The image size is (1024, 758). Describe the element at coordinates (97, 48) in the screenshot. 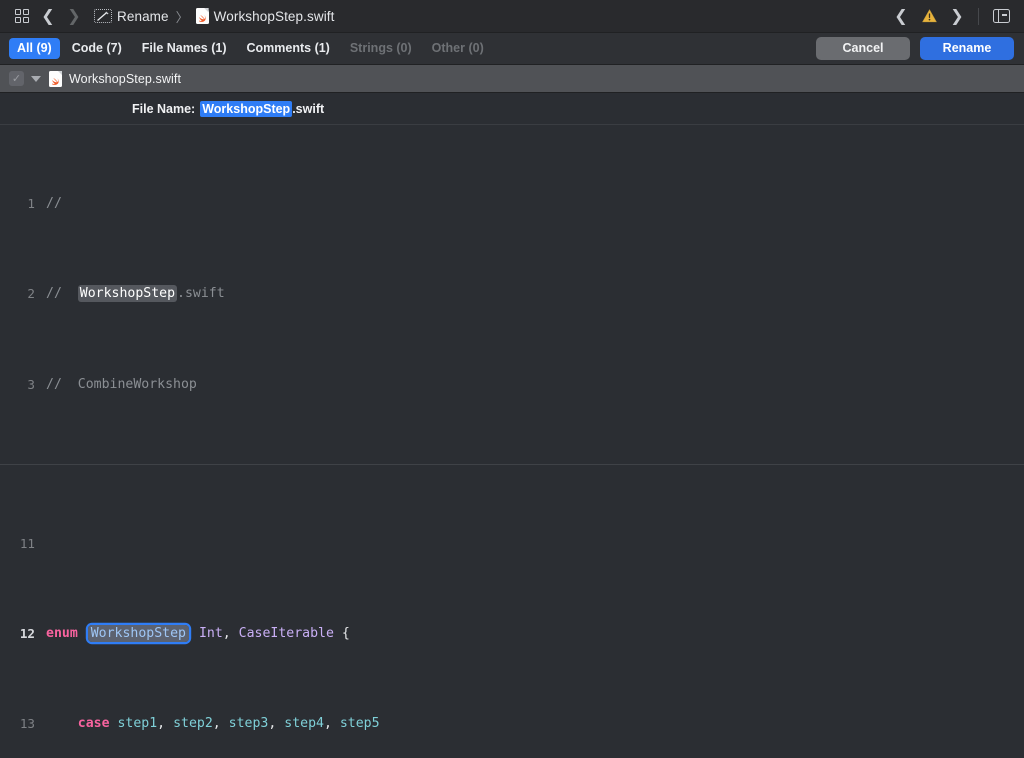

I see `filter-tab-code: Code (7)` at that location.